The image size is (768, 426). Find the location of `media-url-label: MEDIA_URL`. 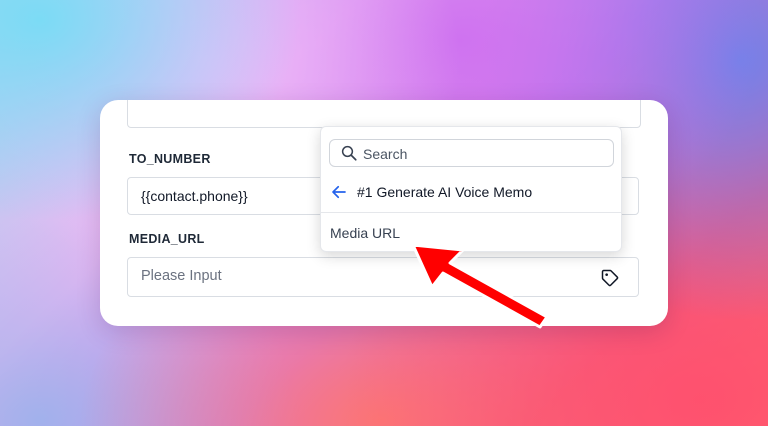

media-url-label: MEDIA_URL is located at coordinates (167, 239).